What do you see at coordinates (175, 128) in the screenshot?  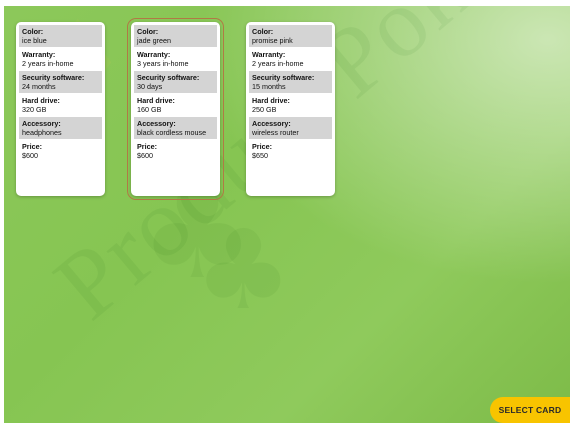 I see `card-attribute: Accessory: black cordless mouse` at bounding box center [175, 128].